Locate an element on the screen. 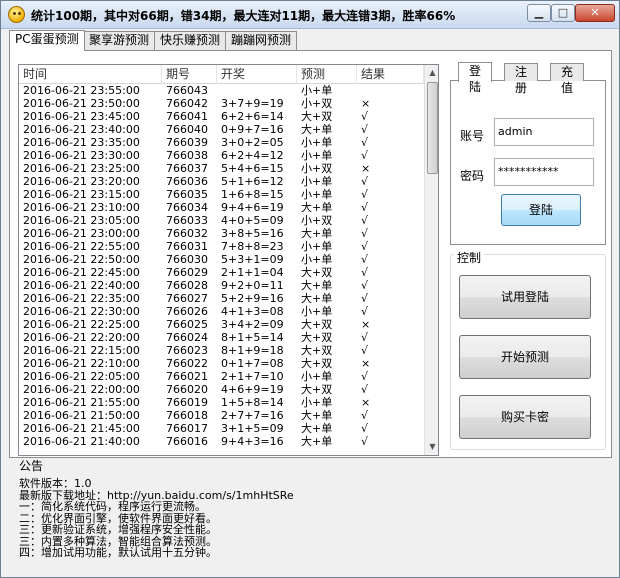  table-row: 2016-06-21 22:45:00 766029 2+1+1=04 大+双 √ is located at coordinates (221, 272).